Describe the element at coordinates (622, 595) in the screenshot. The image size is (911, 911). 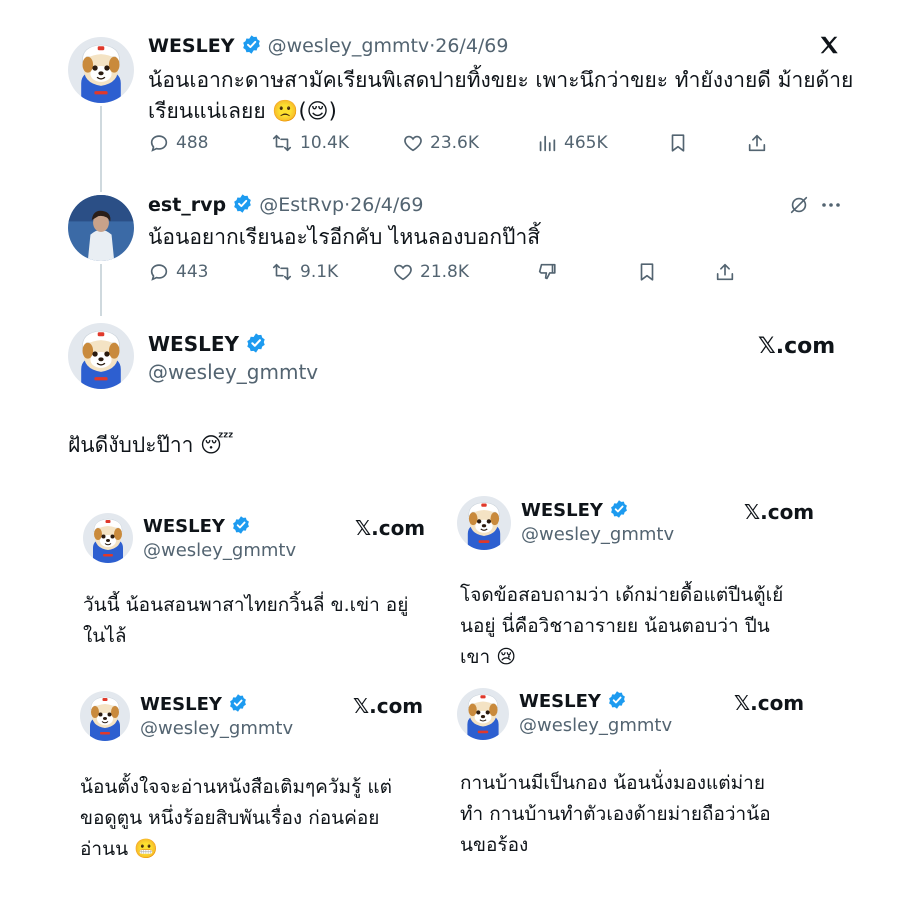
I see `card-text-line: โจดข้อสอบถามว่า เด้กม่ายดื้อแต่ปีนตู้เย้` at that location.